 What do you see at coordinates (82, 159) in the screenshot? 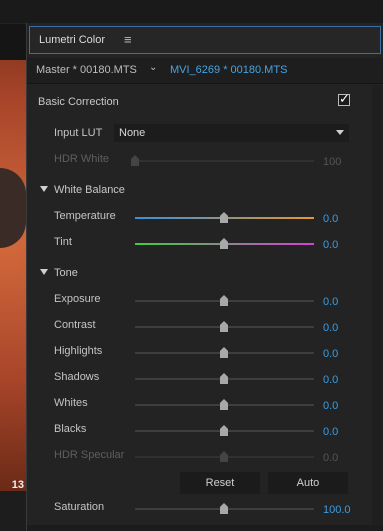
I see `hdr-white-label: HDR White` at bounding box center [82, 159].